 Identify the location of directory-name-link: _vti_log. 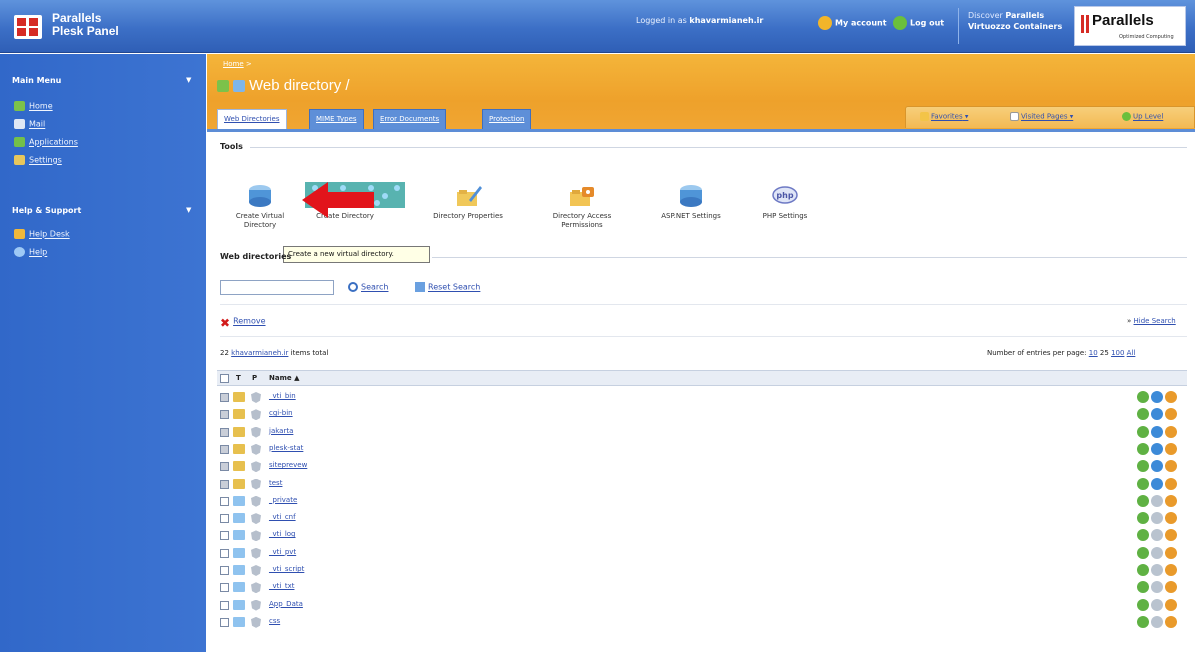
(282, 534).